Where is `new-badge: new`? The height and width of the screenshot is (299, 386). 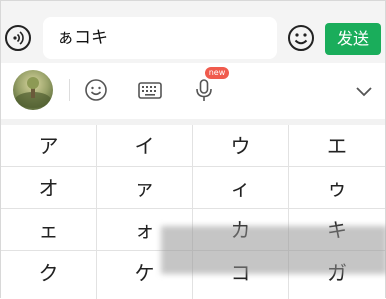
new-badge: new is located at coordinates (217, 73).